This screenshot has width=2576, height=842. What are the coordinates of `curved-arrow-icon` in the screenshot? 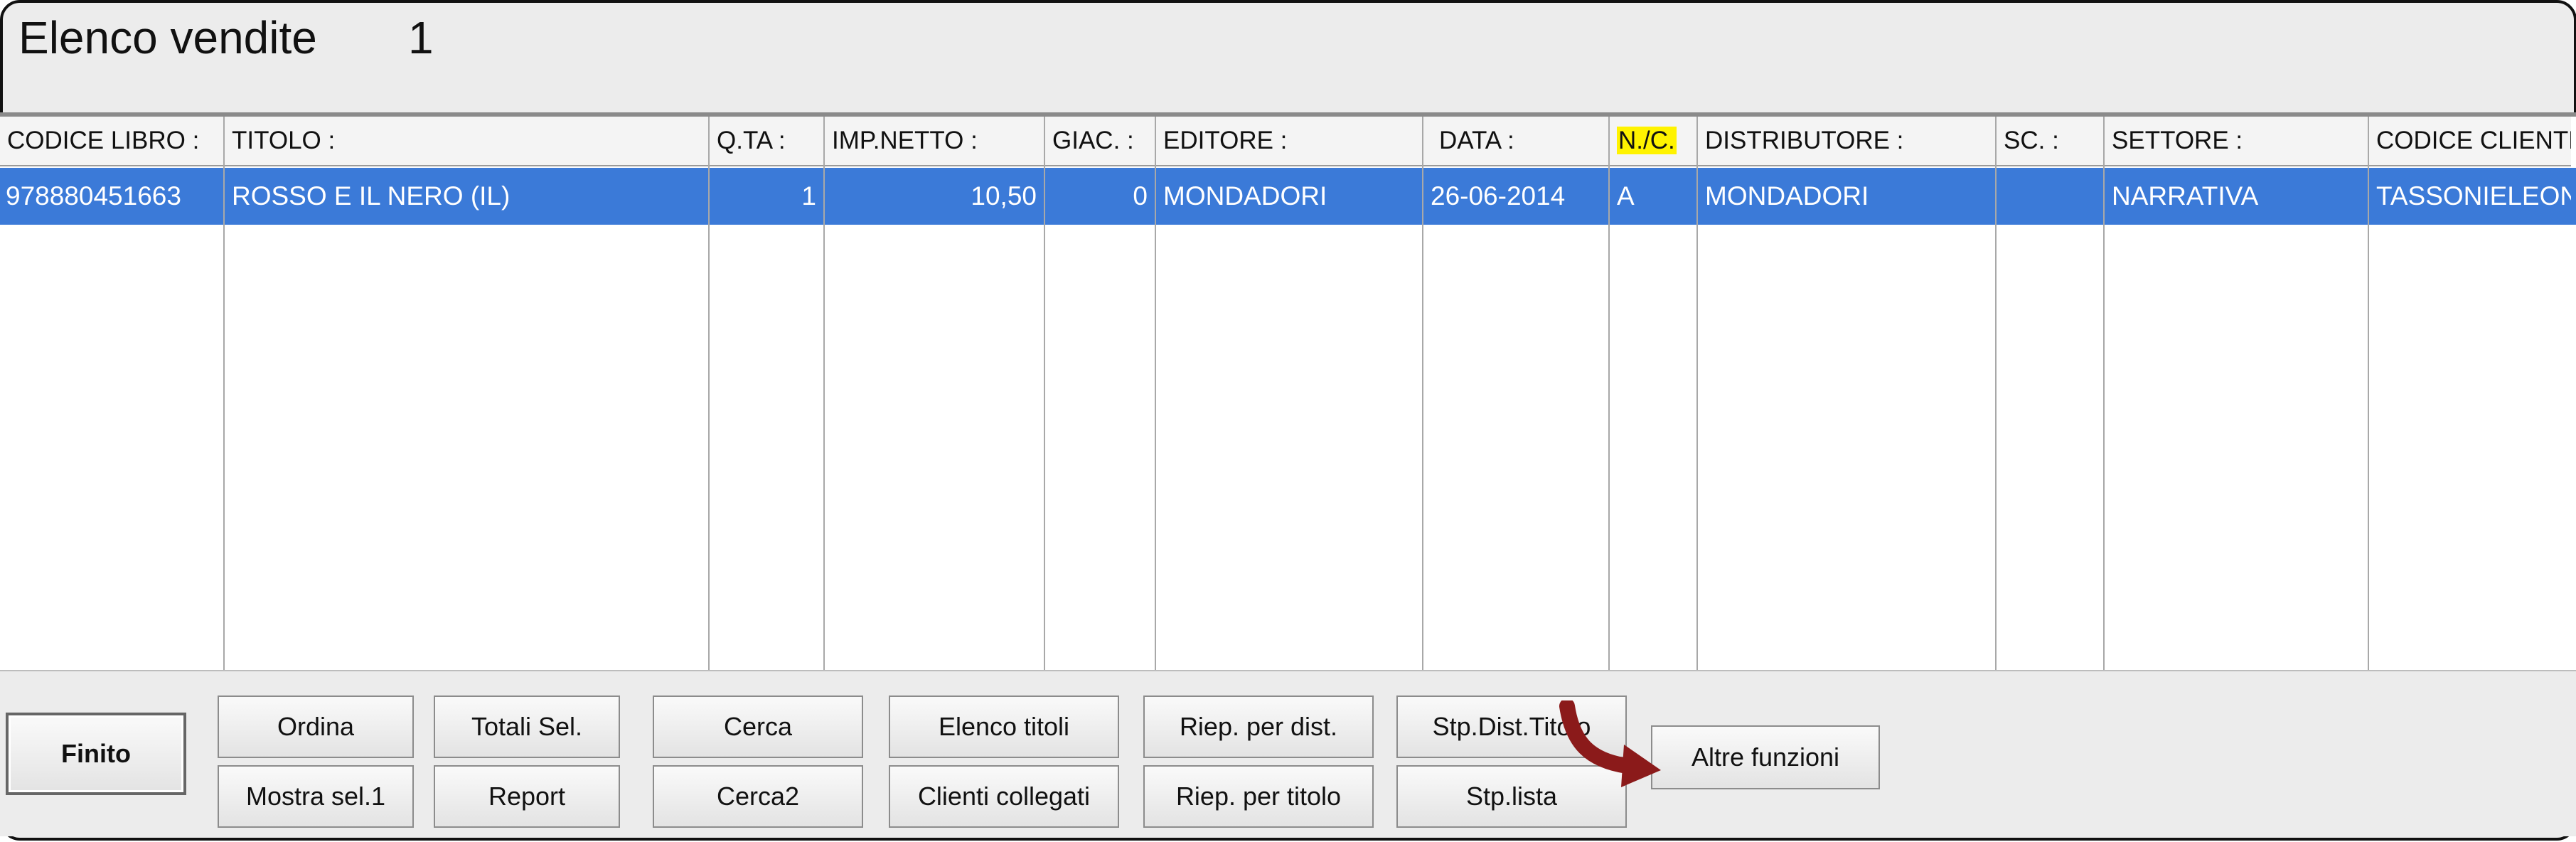 It's located at (1610, 743).